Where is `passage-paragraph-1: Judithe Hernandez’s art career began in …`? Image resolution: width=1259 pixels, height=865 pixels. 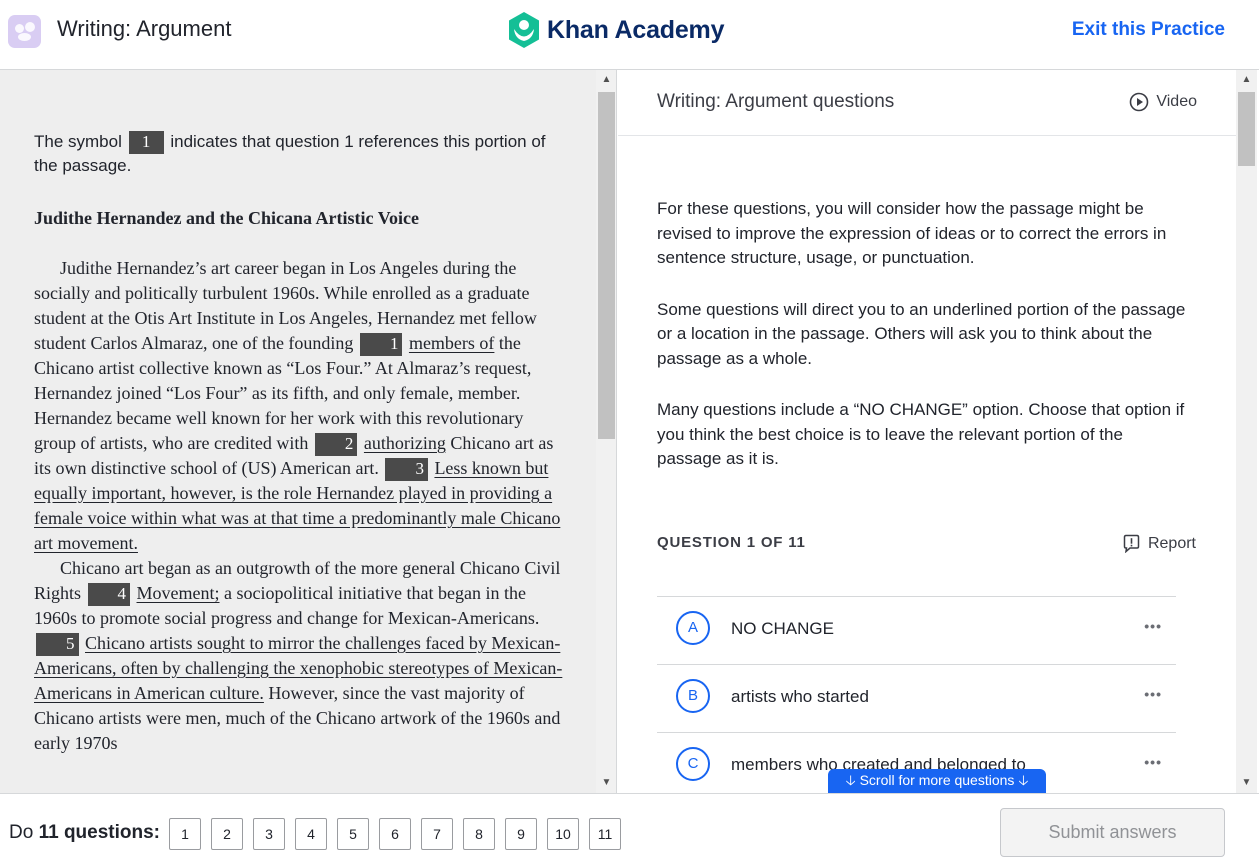 passage-paragraph-1: Judithe Hernandez’s art career began in … is located at coordinates (299, 406).